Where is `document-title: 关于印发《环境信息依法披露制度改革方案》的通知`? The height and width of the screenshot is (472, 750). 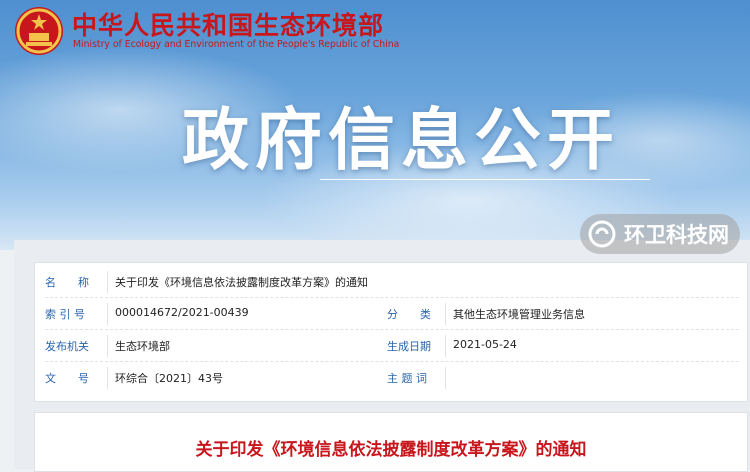
document-title: 关于印发《环境信息依法披露制度改革方案》的通知 is located at coordinates (391, 450).